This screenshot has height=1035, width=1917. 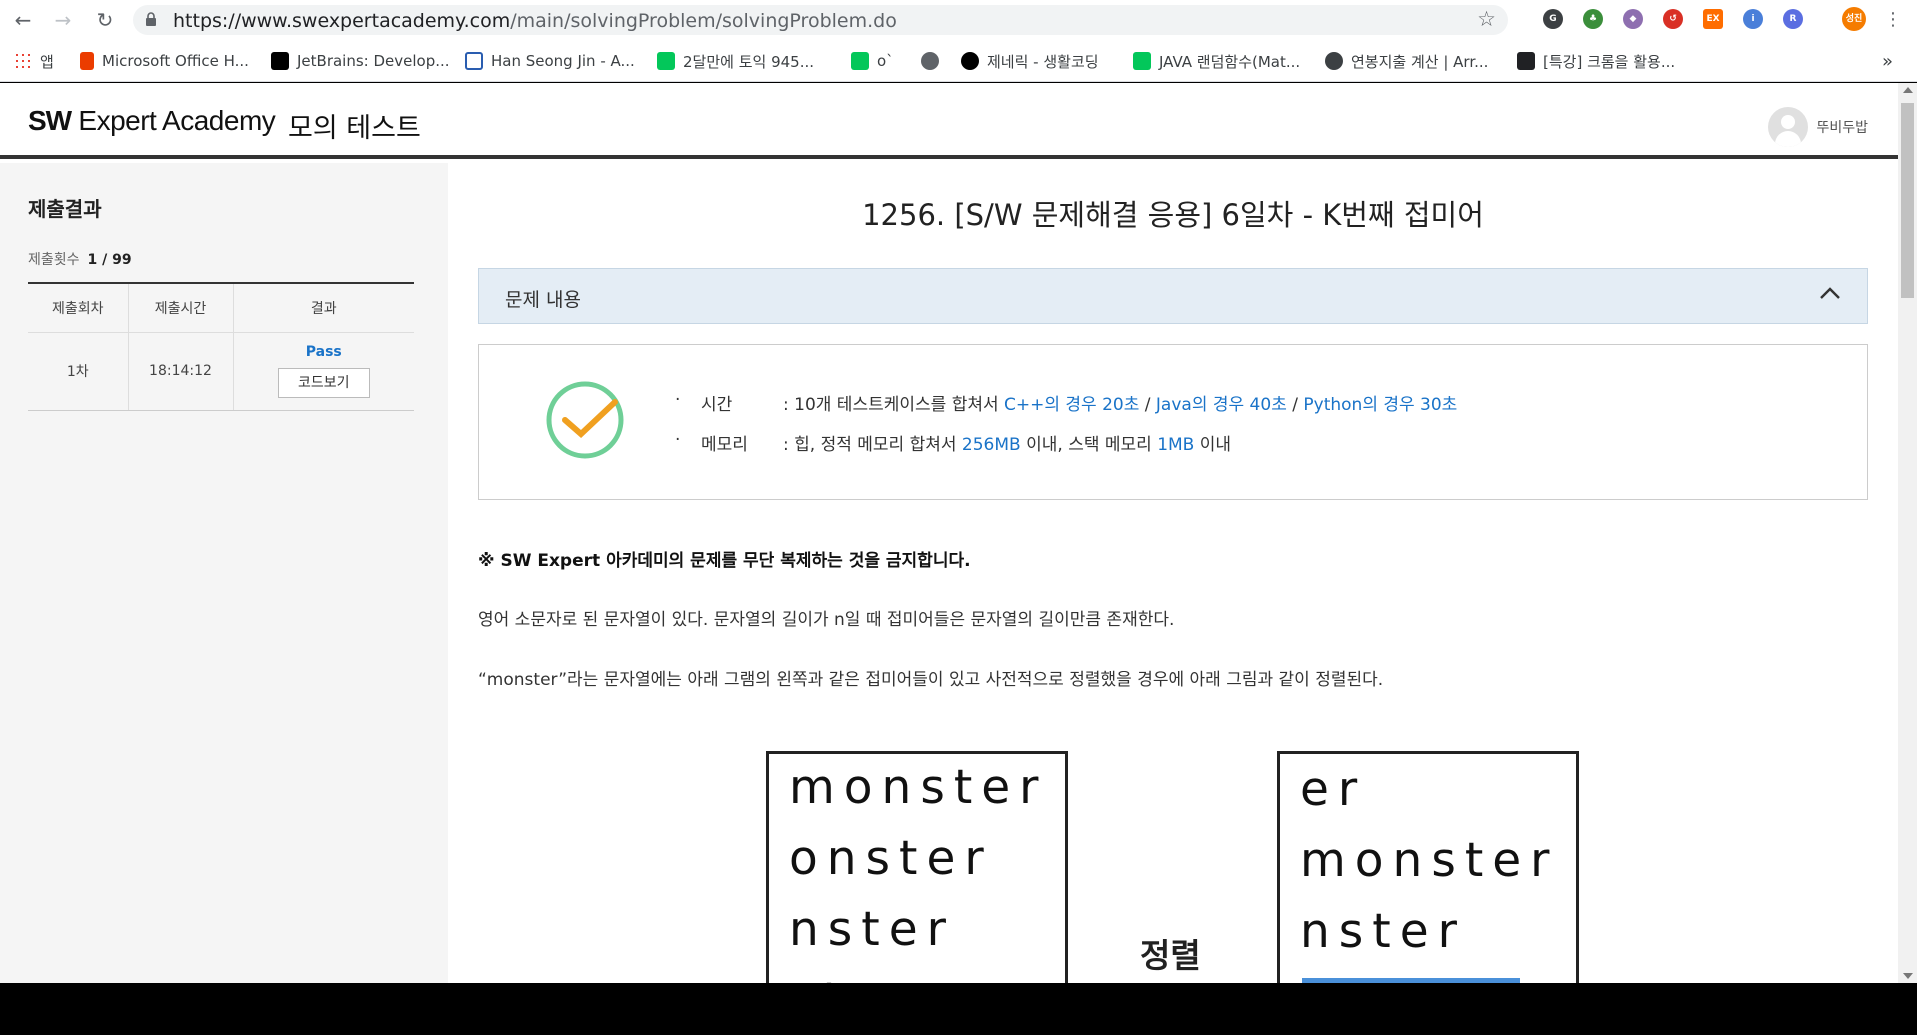 I want to click on bookmark-star-icon: ☆, so click(x=1486, y=19).